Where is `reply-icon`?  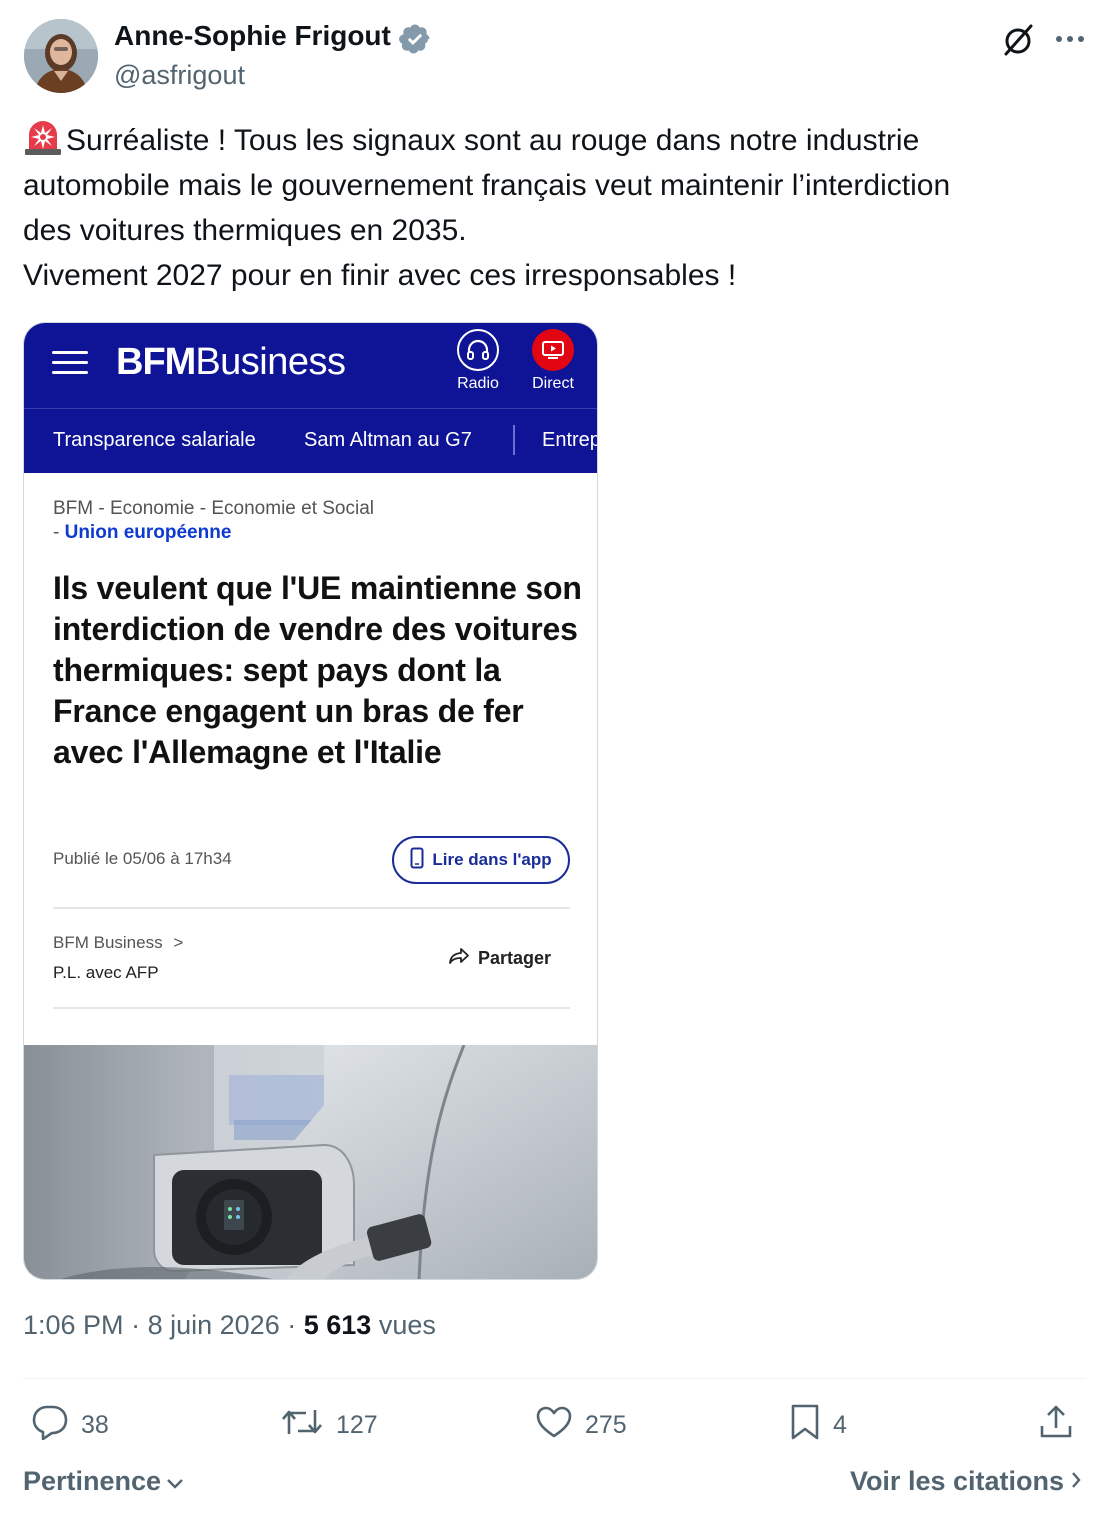 reply-icon is located at coordinates (50, 1425).